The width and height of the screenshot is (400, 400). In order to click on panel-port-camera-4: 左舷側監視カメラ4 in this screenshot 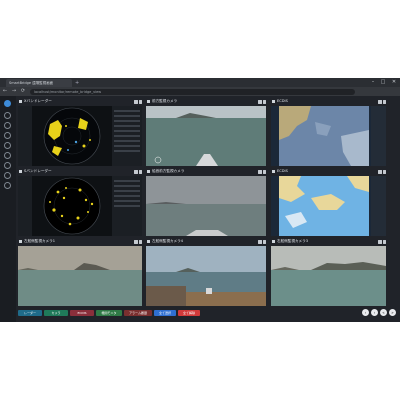, I will do `click(206, 272)`.